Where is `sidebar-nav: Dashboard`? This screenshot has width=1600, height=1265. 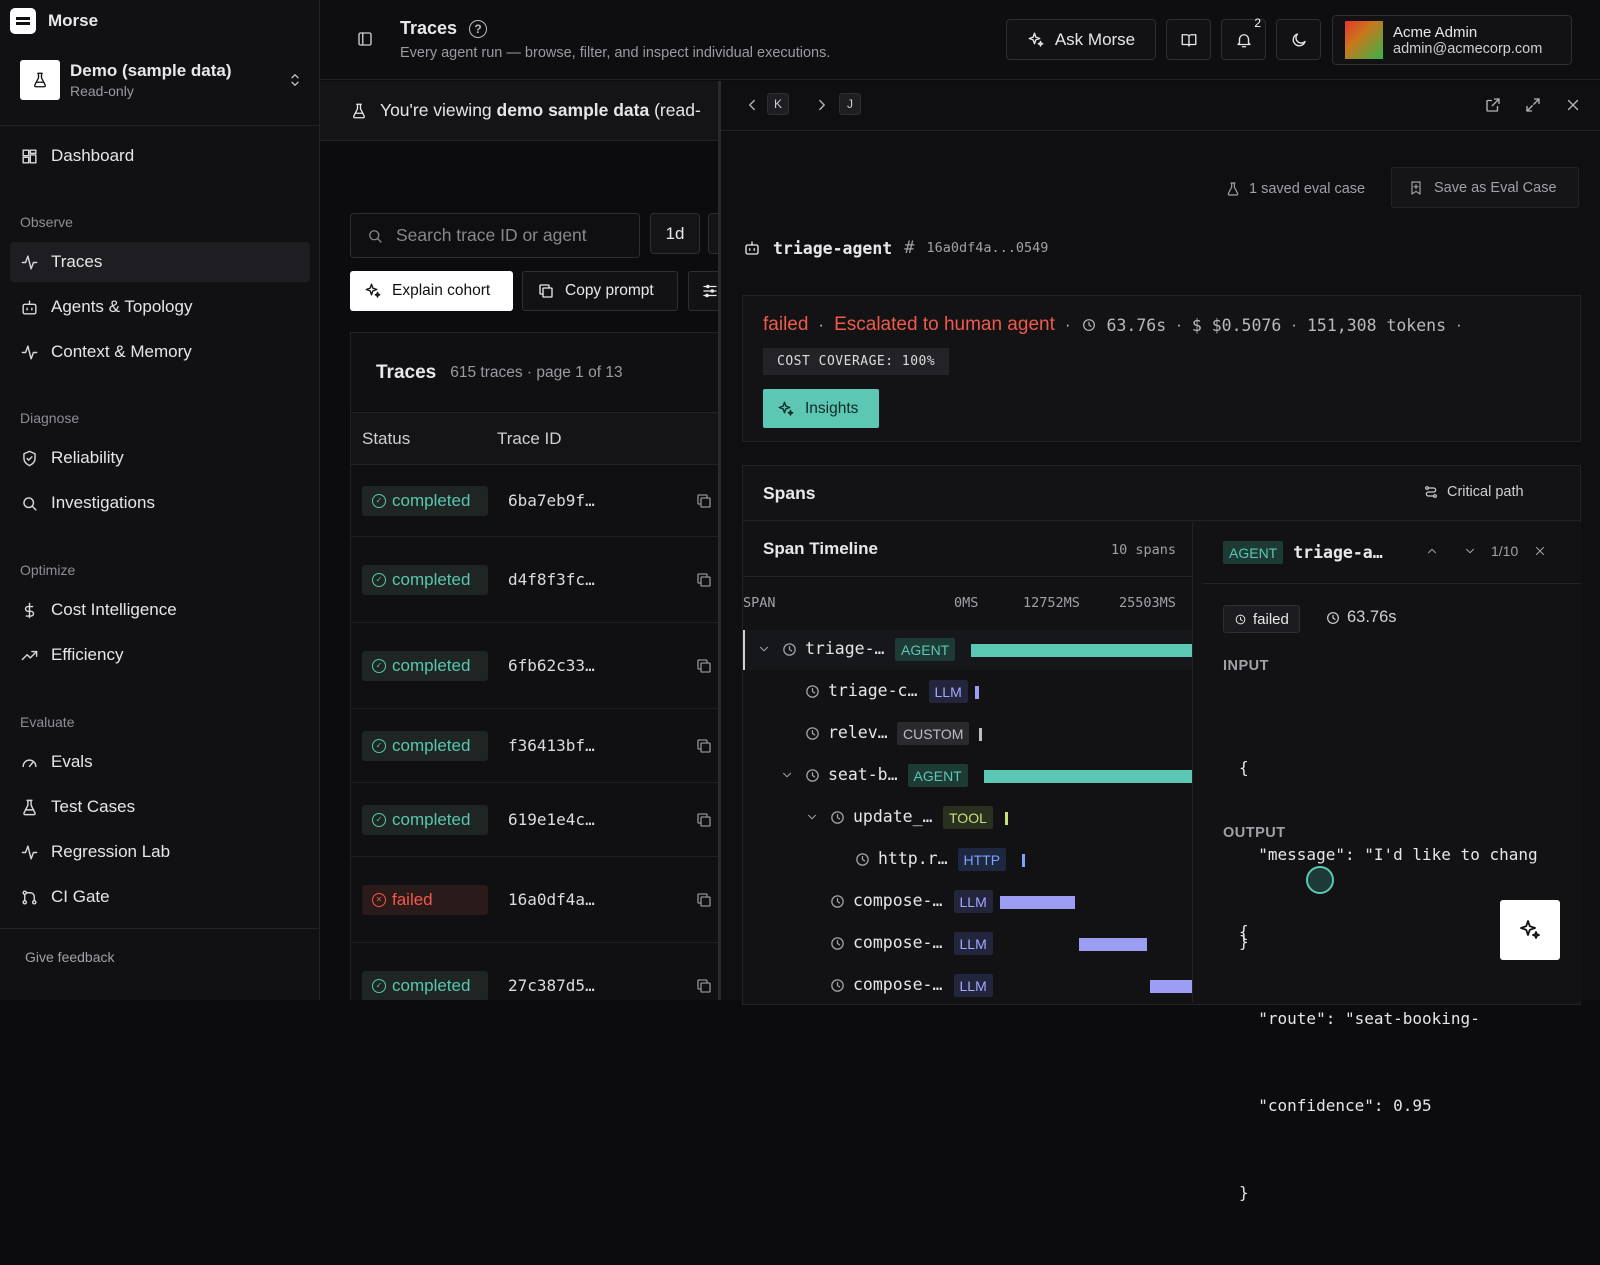 sidebar-nav: Dashboard is located at coordinates (160, 158).